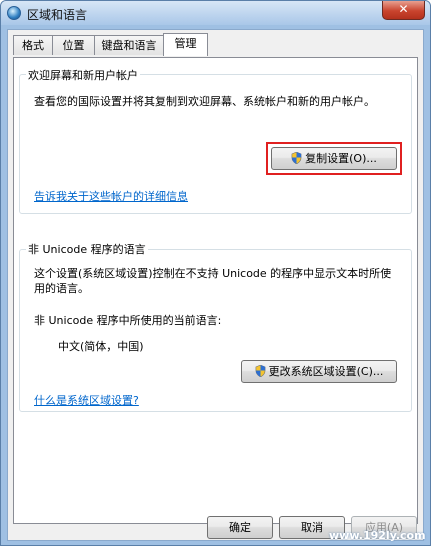 This screenshot has width=431, height=546. Describe the element at coordinates (86, 400) in the screenshot. I see `system-locale-info-link: 什么是系统区域设置?` at that location.